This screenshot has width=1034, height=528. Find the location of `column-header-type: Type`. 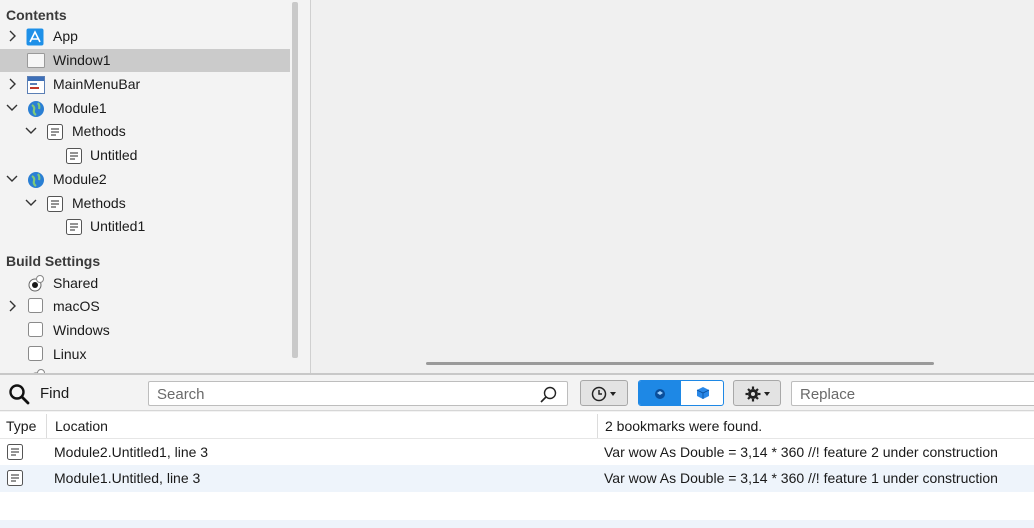

column-header-type: Type is located at coordinates (21, 426).